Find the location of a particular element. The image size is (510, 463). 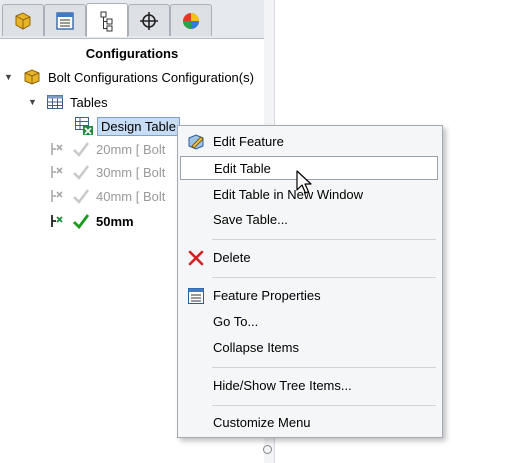

configuration-manager-tab-icon is located at coordinates (106, 21).